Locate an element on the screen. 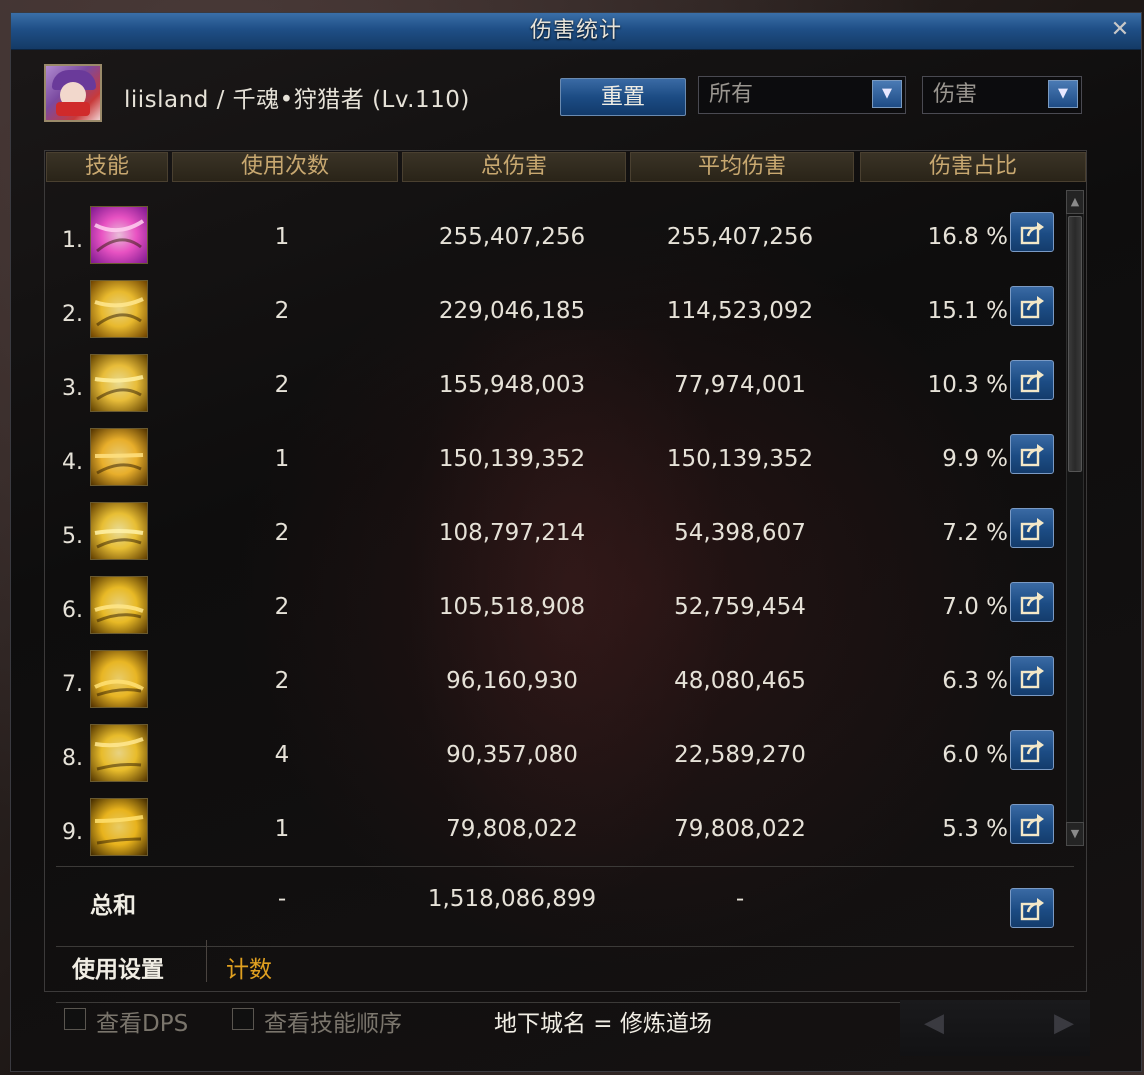 The height and width of the screenshot is (1075, 1144). table-row: 8. 4 90,357,080 22,589,270 6.0 % is located at coordinates (566, 755).